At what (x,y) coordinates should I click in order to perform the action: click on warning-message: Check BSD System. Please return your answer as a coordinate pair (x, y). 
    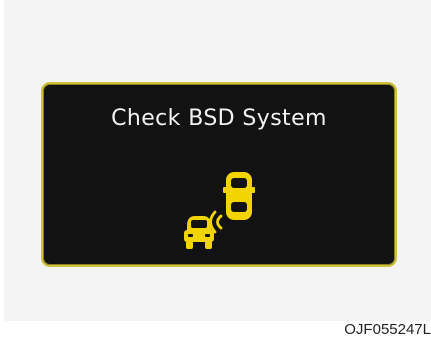
    Looking at the image, I should click on (219, 118).